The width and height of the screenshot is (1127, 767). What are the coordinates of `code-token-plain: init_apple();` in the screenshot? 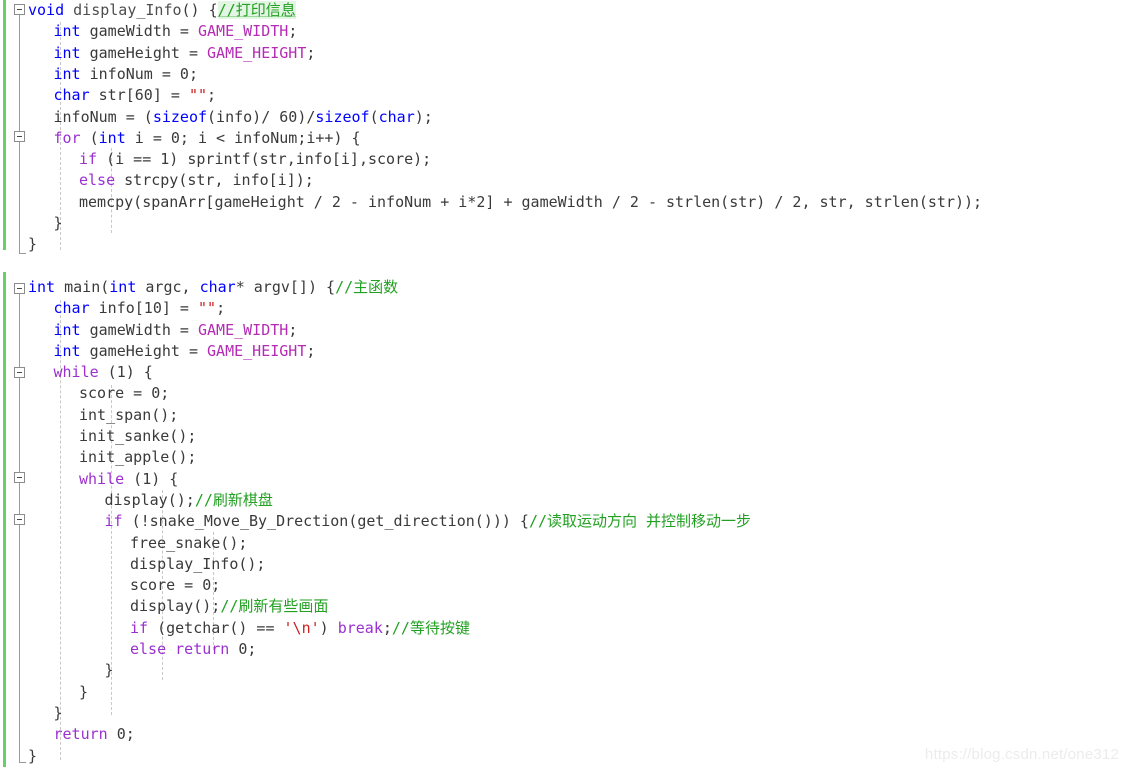 It's located at (138, 457).